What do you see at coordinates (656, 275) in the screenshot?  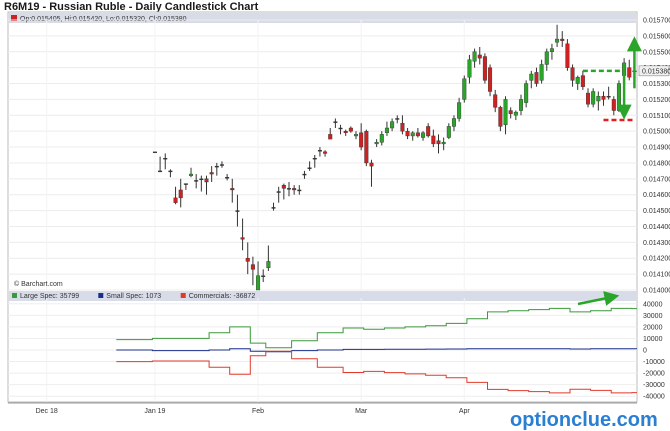 I see `price-y-tick-label: 0.014100` at bounding box center [656, 275].